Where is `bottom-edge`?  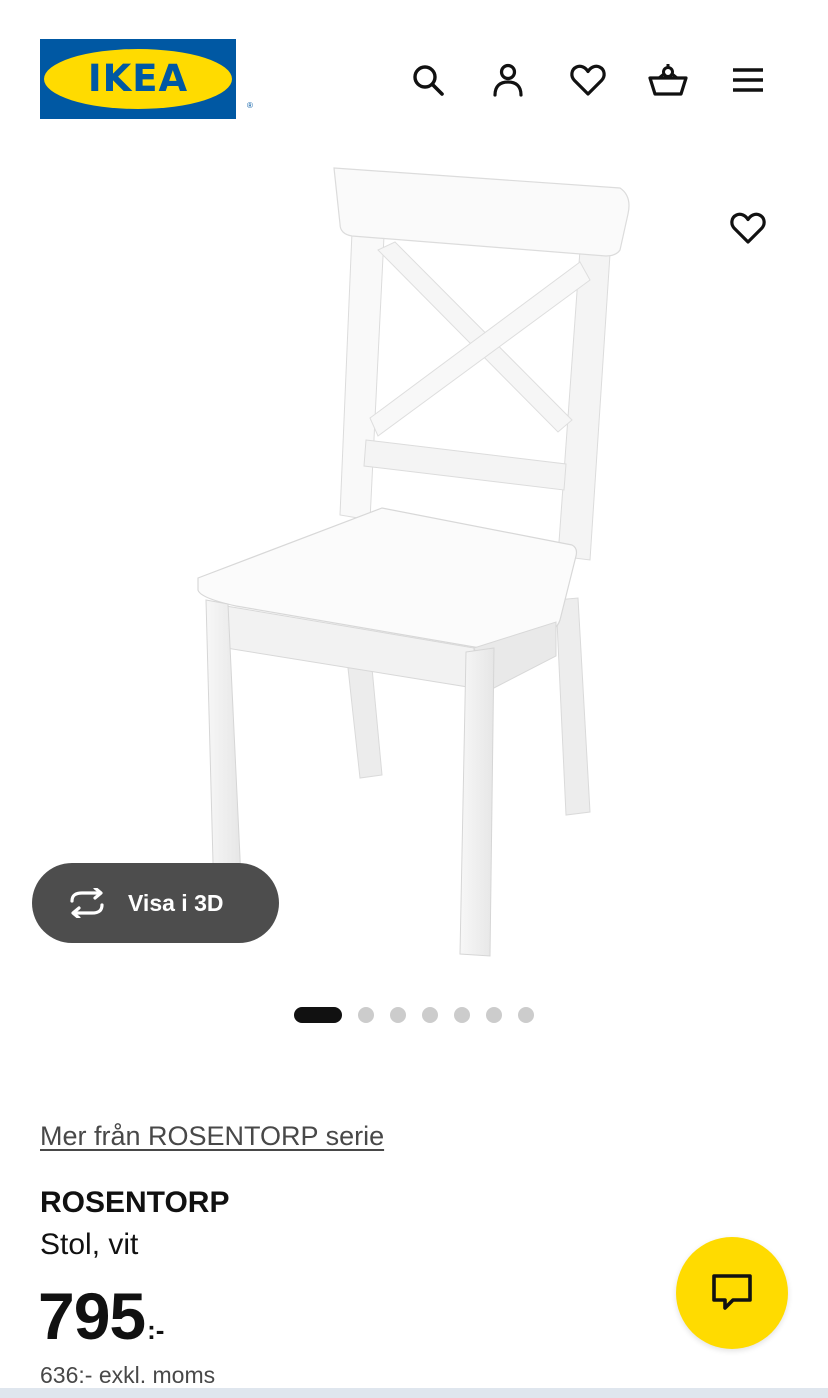
bottom-edge is located at coordinates (414, 1393).